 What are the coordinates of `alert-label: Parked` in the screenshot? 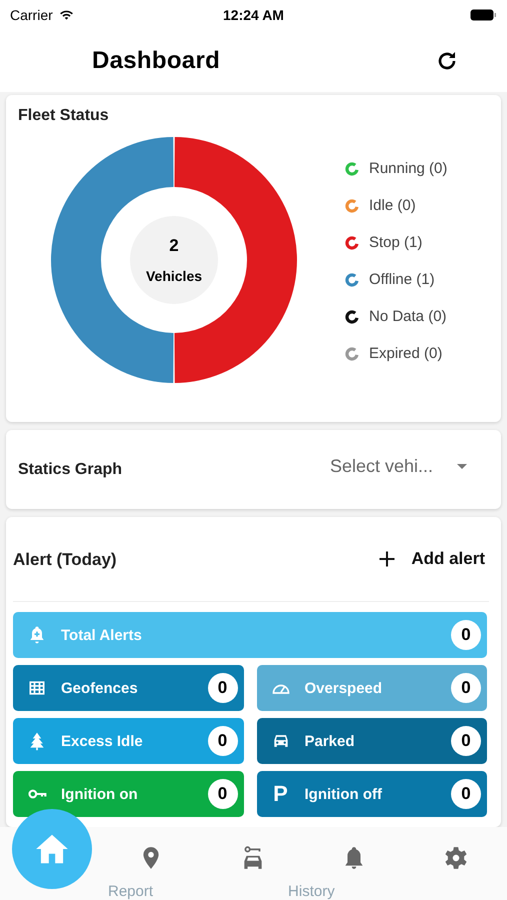 It's located at (330, 741).